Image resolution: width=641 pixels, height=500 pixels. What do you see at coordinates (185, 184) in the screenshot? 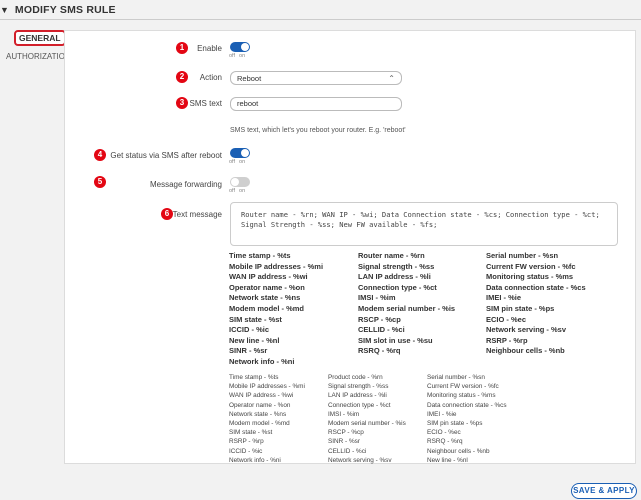
I see `message-forwarding-label: Message forwarding` at bounding box center [185, 184].